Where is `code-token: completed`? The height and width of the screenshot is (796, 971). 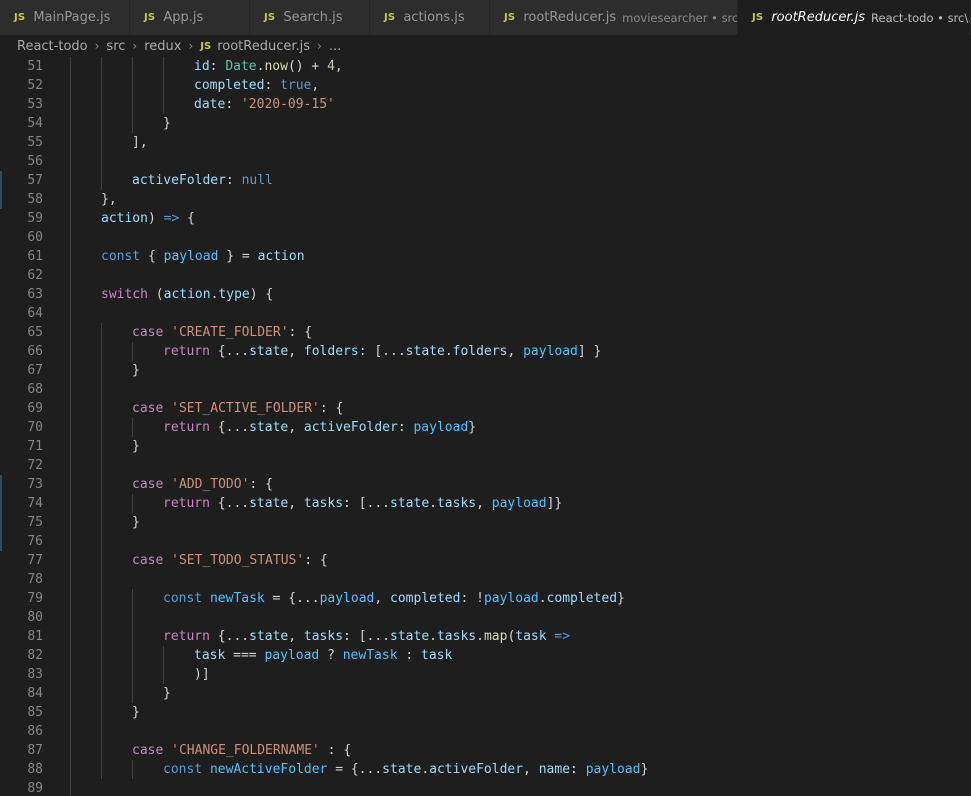
code-token: completed is located at coordinates (229, 85).